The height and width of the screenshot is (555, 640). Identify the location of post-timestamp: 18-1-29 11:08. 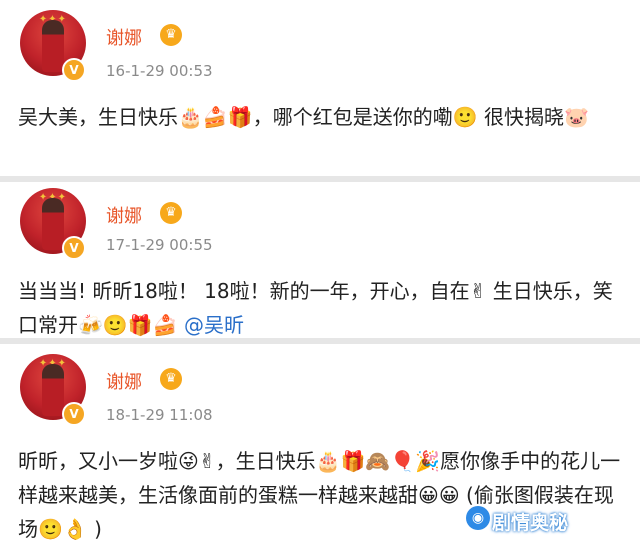
(159, 415).